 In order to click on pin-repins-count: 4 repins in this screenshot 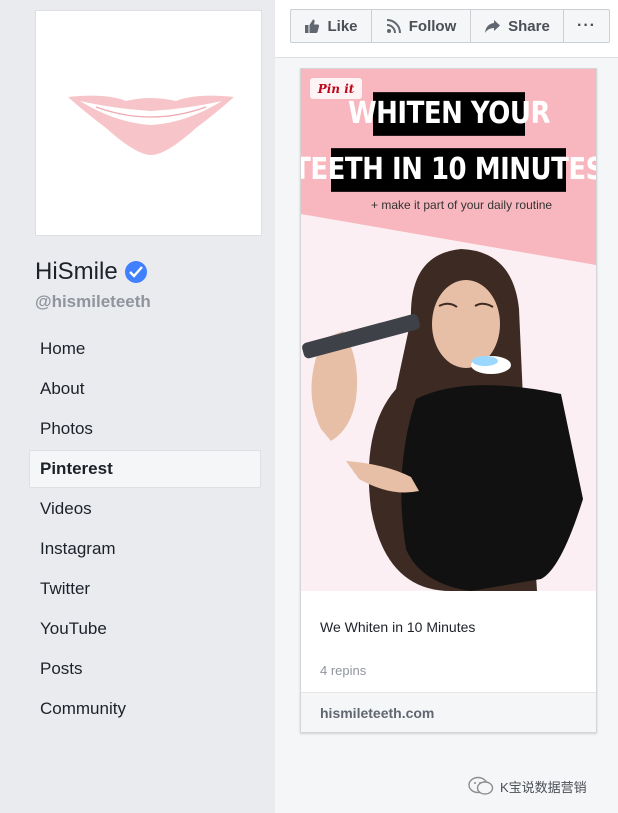, I will do `click(343, 670)`.